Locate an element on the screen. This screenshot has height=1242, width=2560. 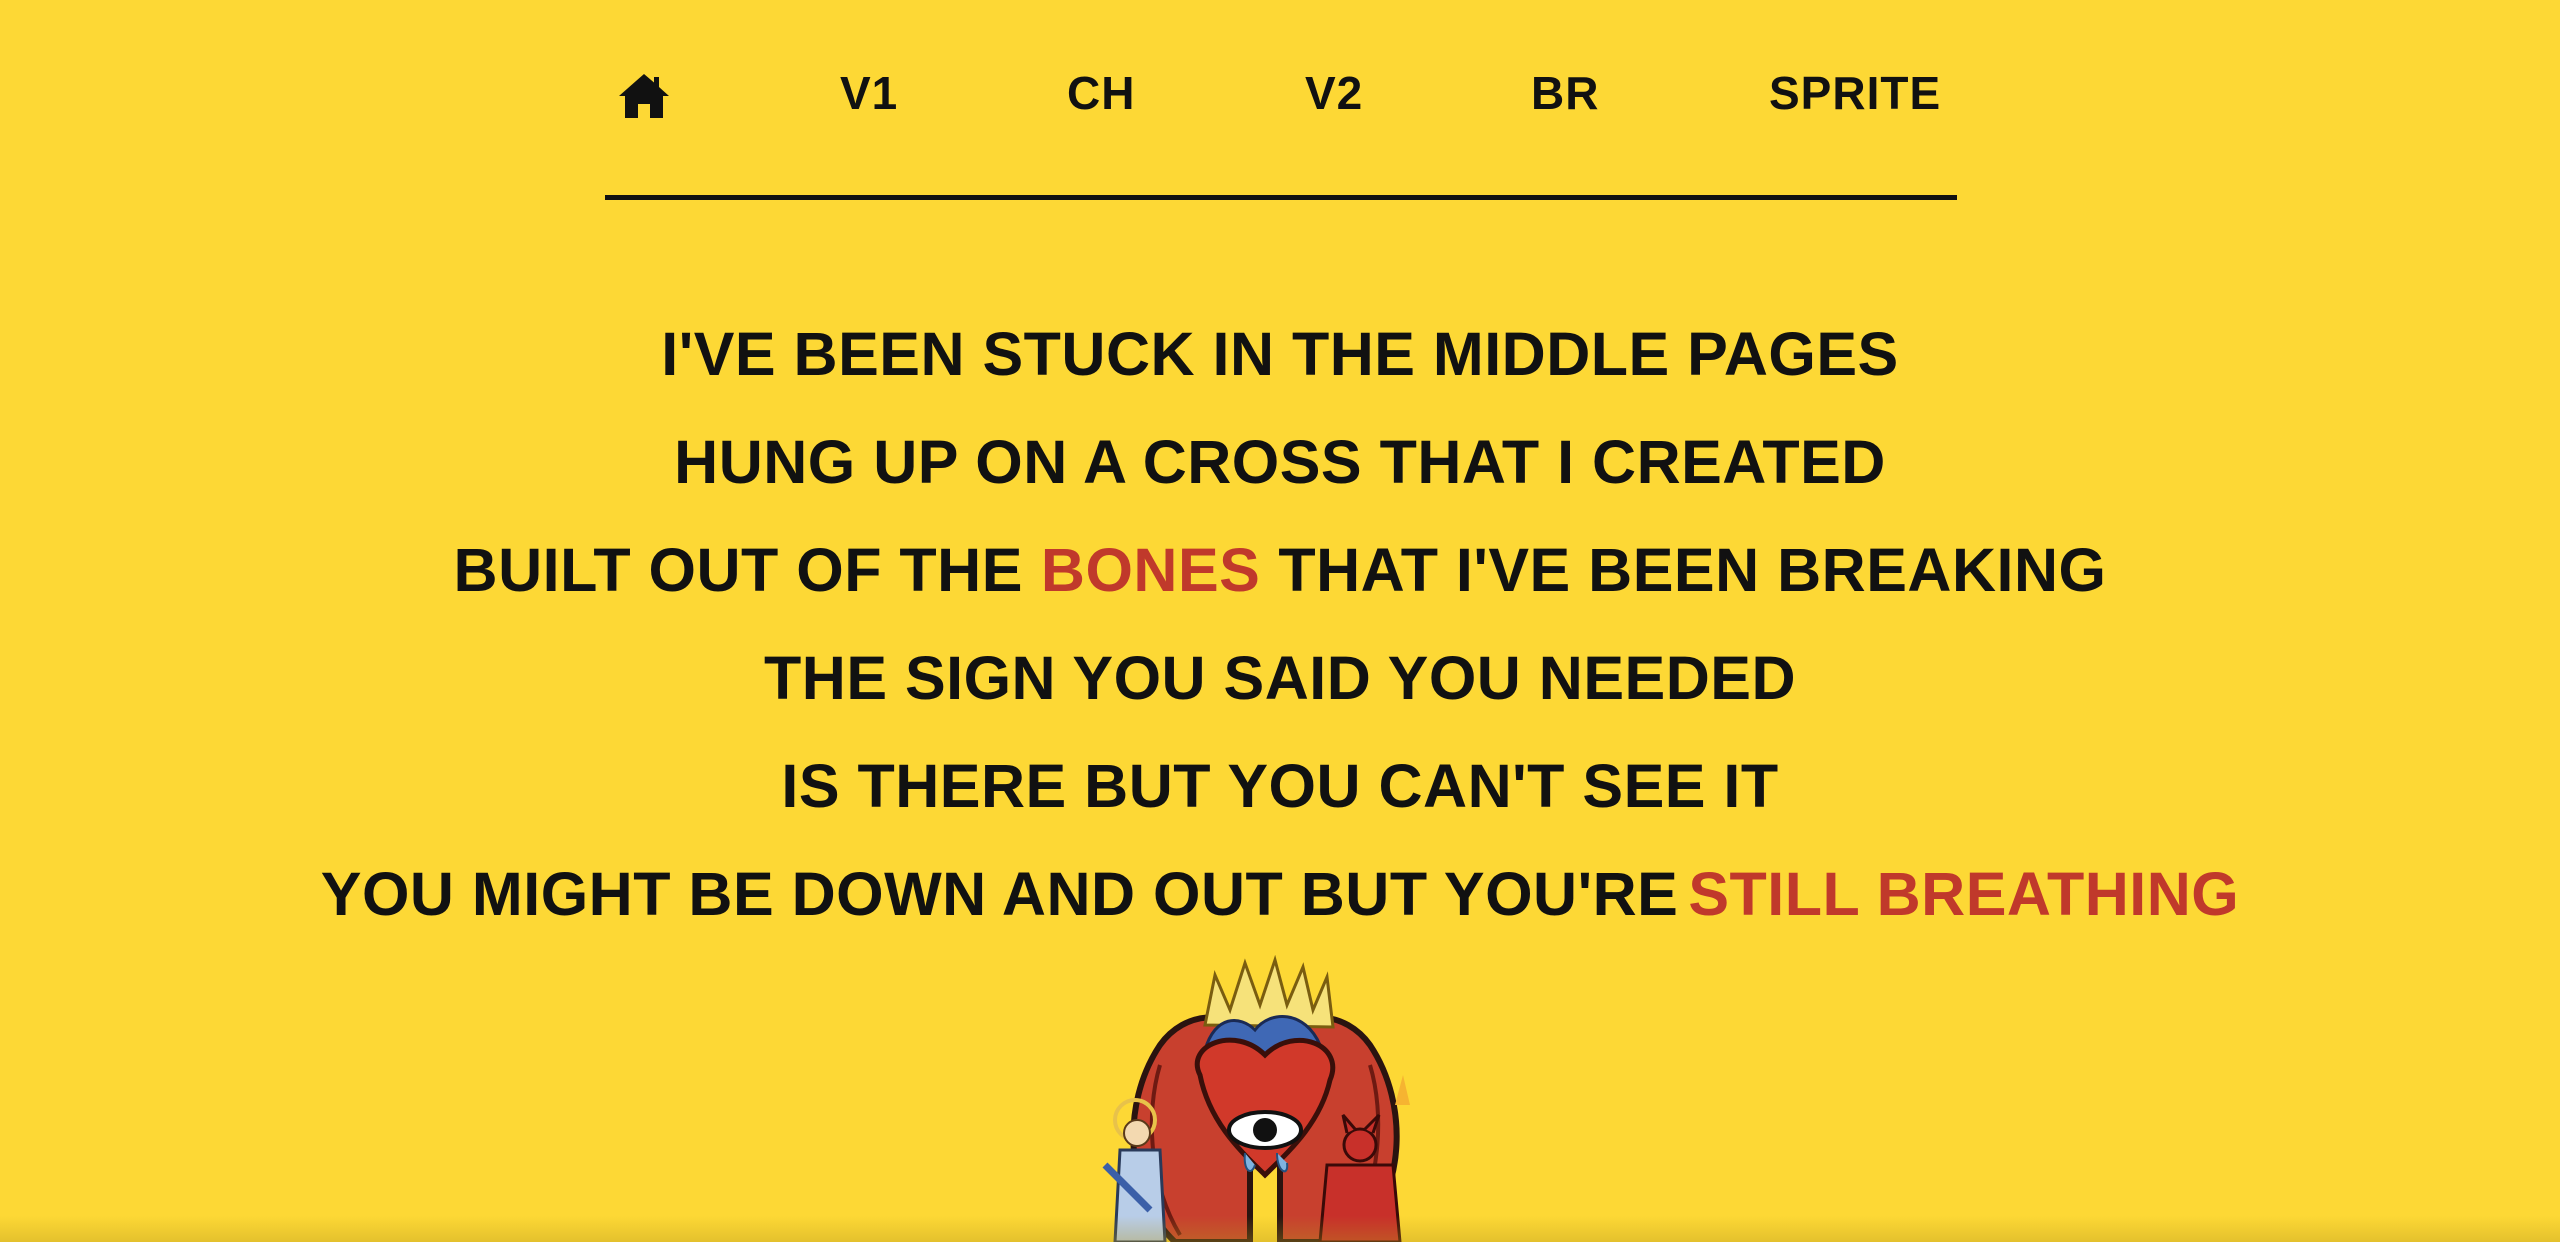
top-nav: V1 CH V2 BR SPRITE is located at coordinates (1281, 130).